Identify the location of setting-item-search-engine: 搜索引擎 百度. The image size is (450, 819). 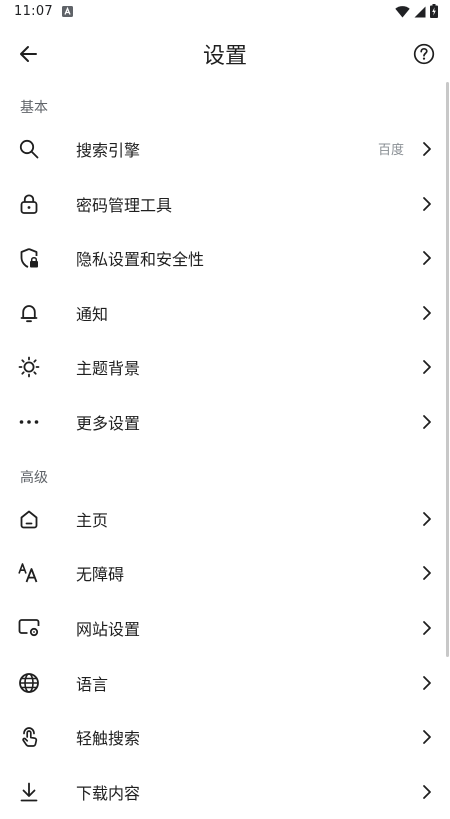
(223, 149).